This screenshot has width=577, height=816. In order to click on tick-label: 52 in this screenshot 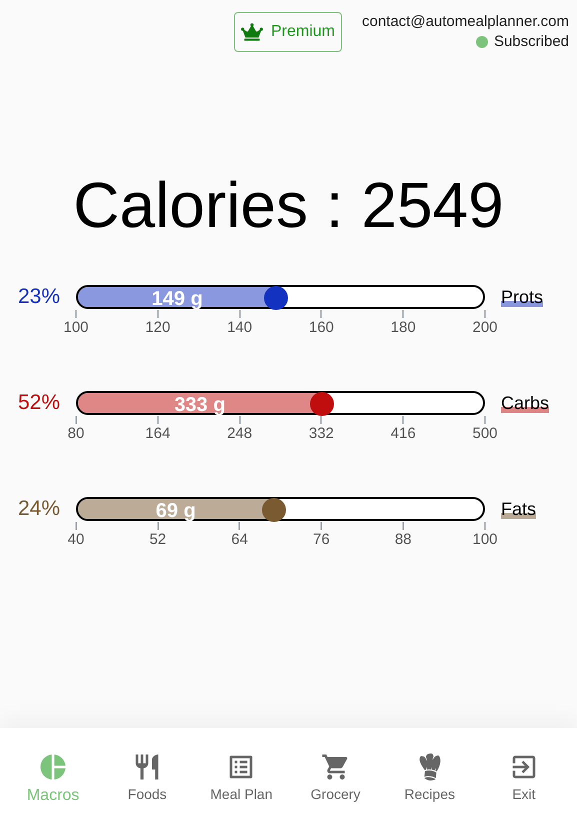, I will do `click(157, 540)`.